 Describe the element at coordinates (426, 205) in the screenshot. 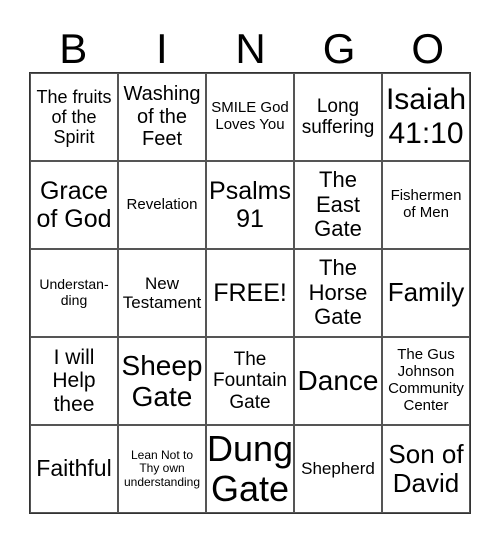

I see `bingo-cell: Fishermen of Men` at that location.